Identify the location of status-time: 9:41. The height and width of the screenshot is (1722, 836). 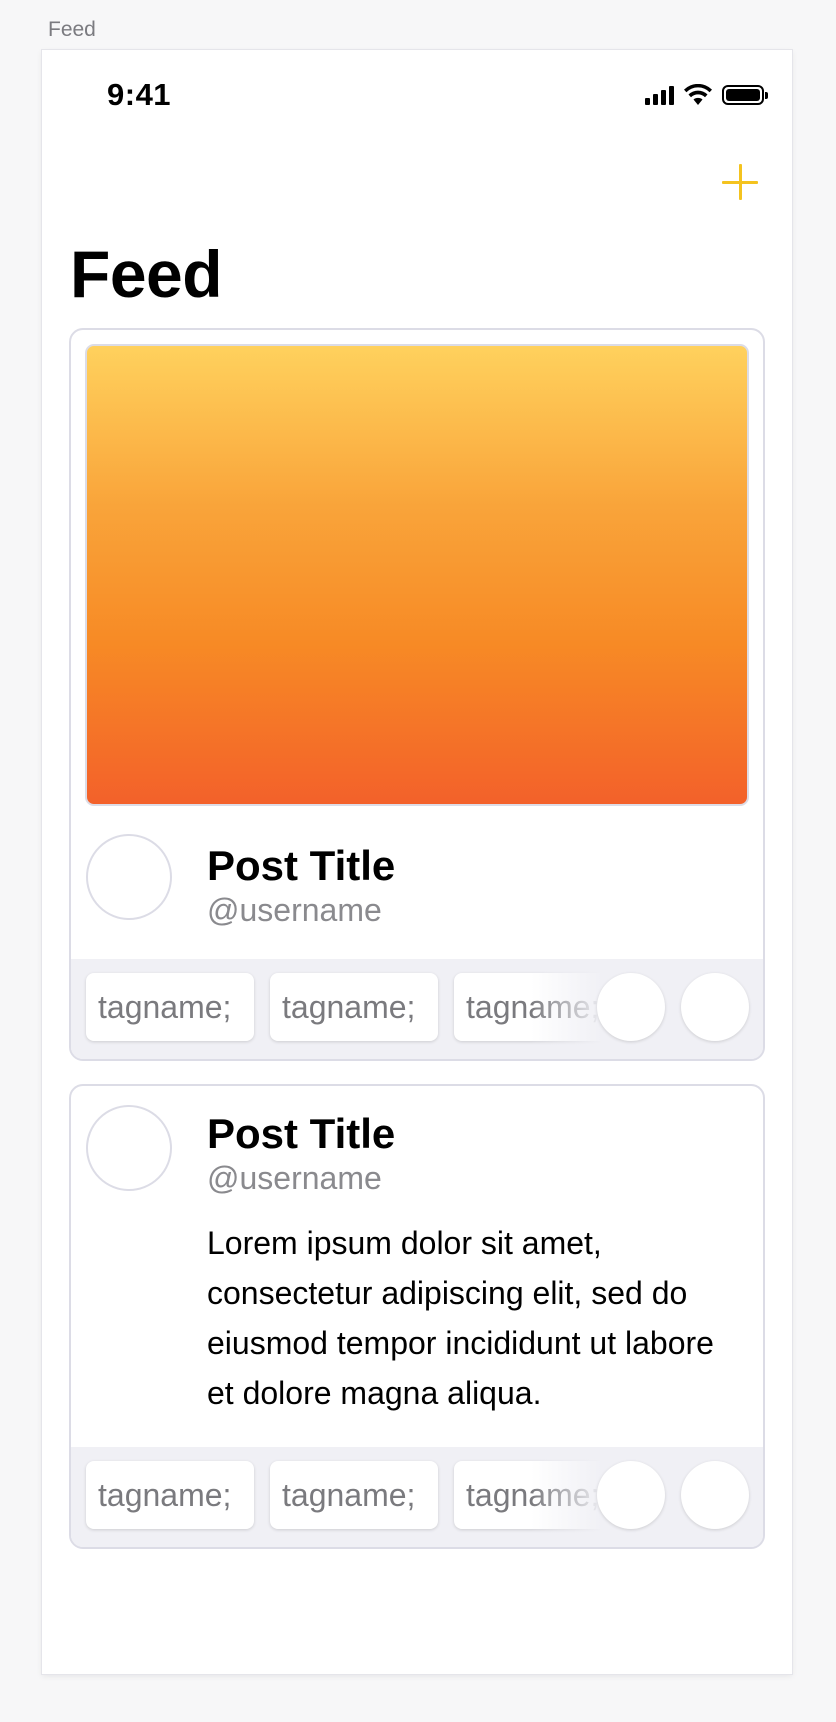
(139, 94).